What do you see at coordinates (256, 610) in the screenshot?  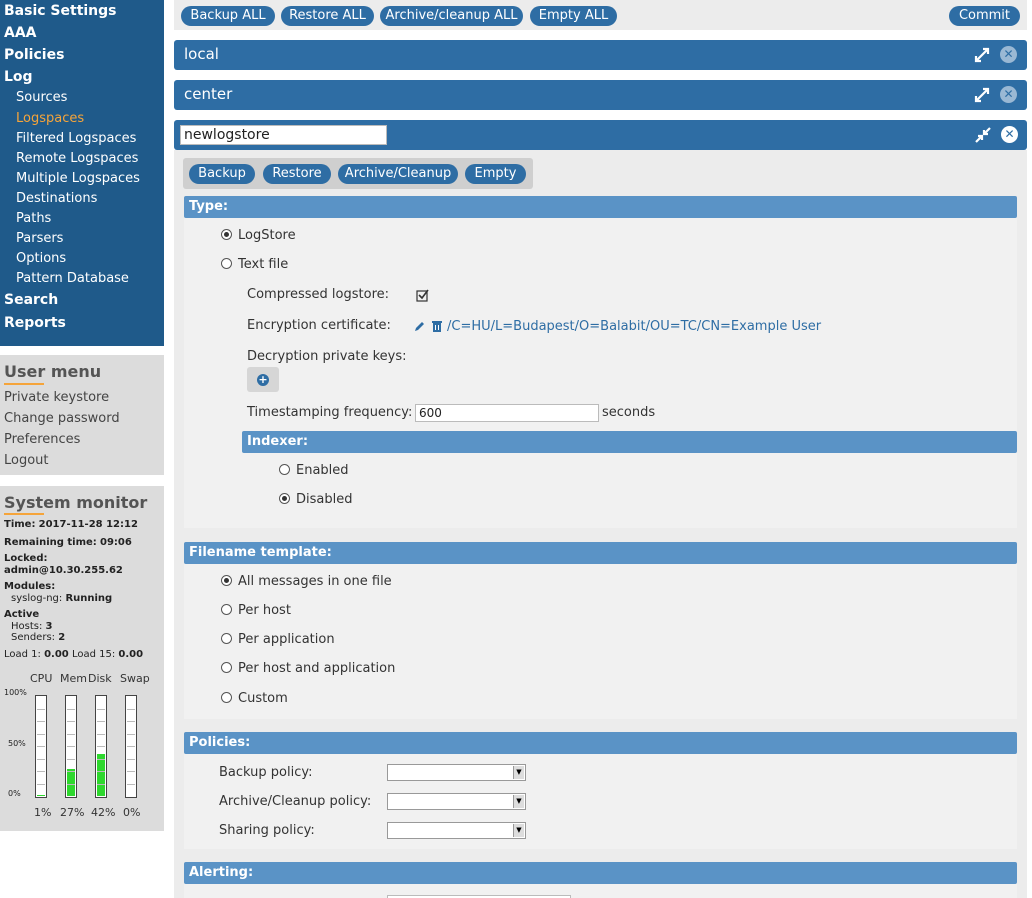 I see `filename-per-host-radio: Per host` at bounding box center [256, 610].